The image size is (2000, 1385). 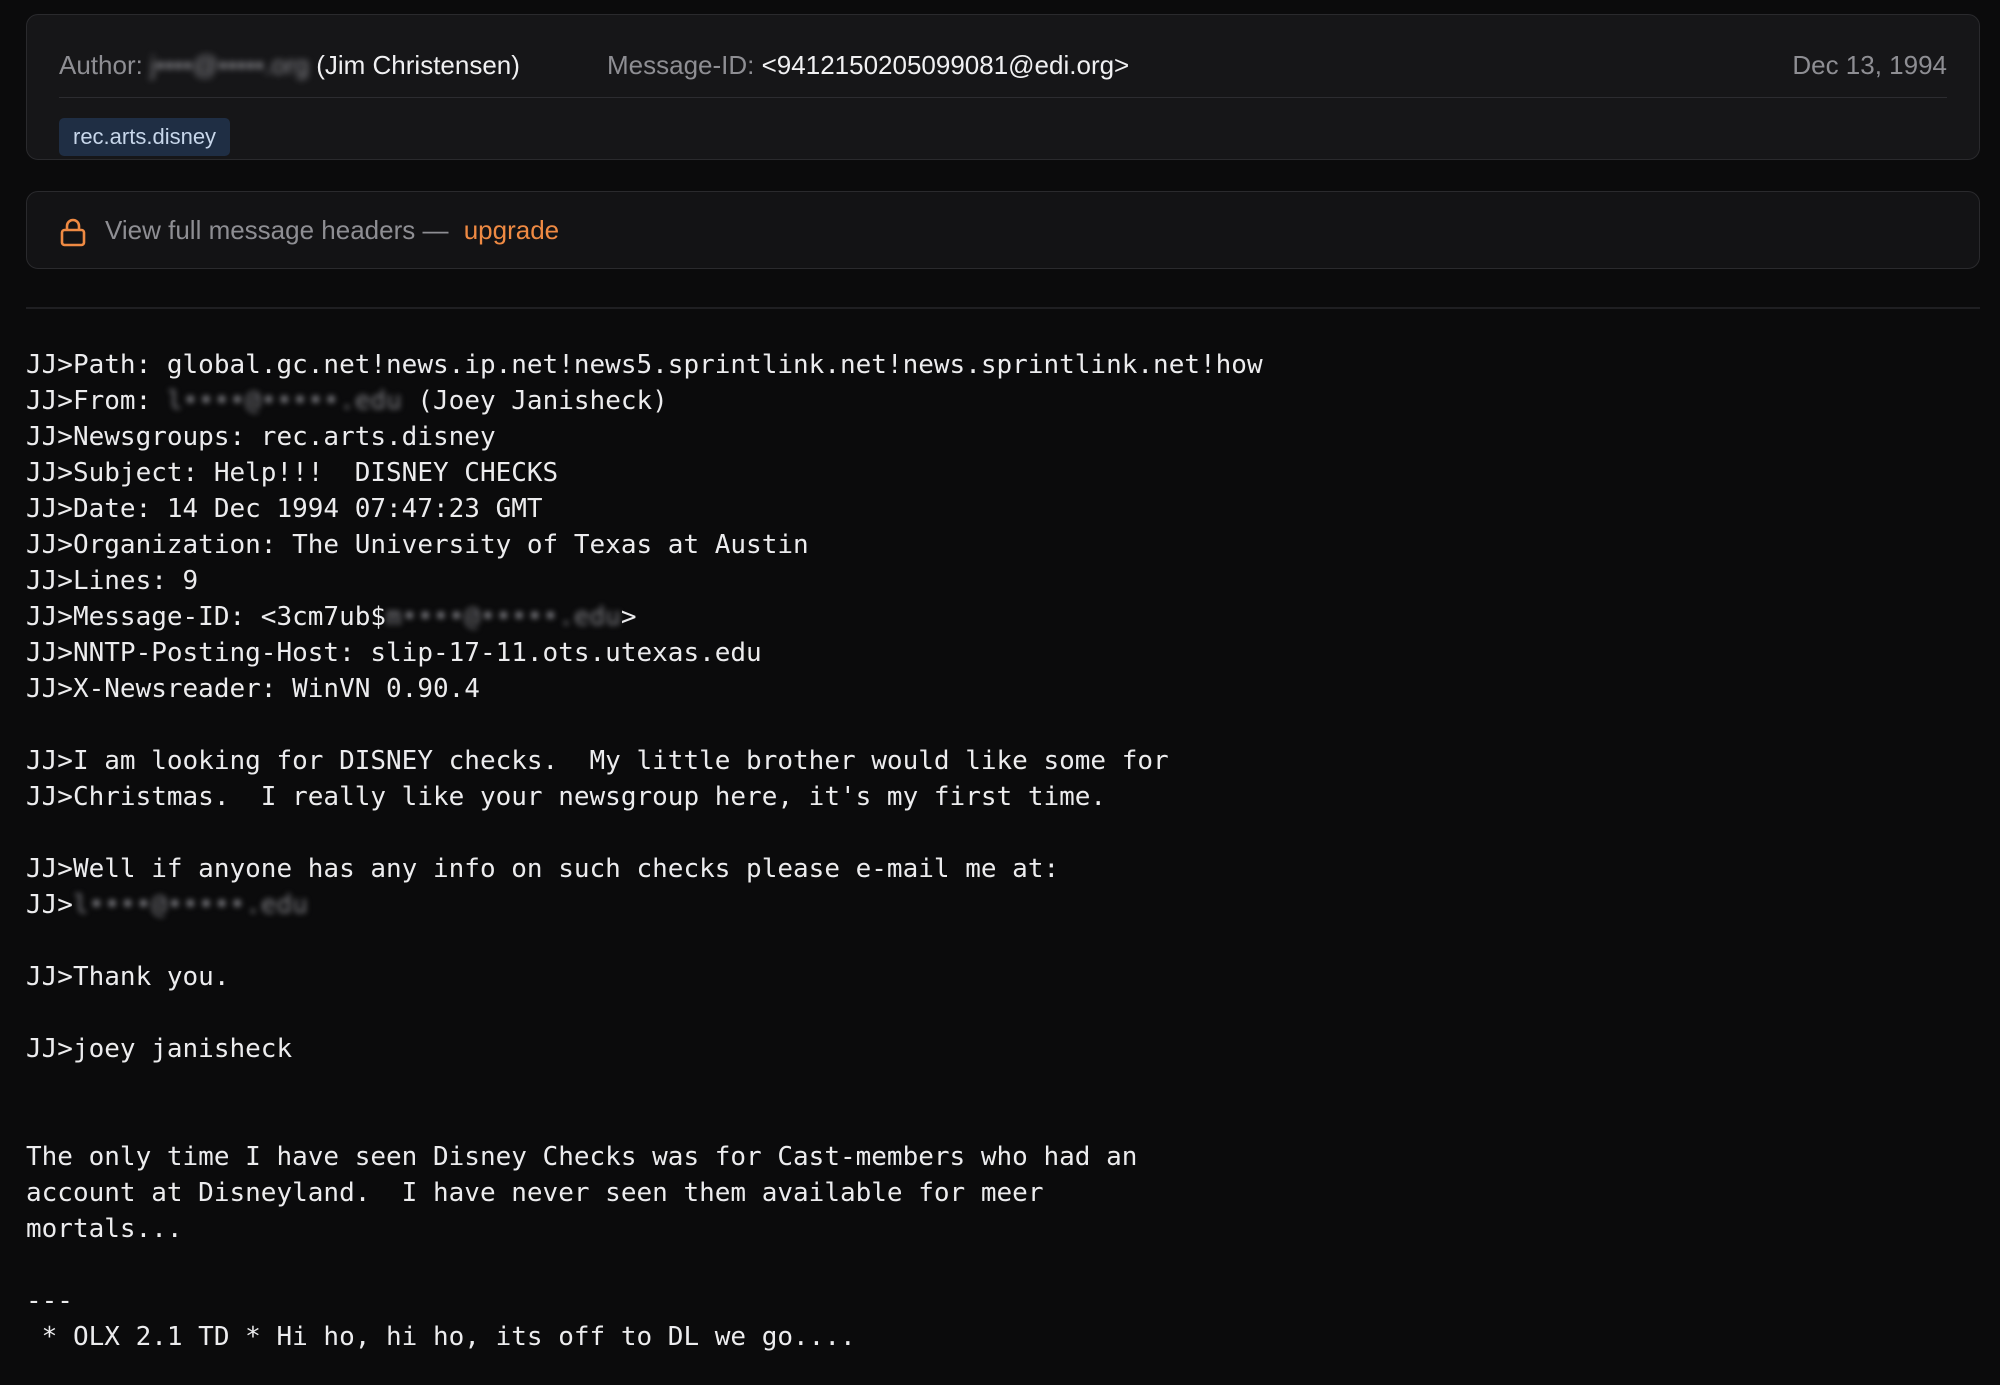 I want to click on message-id-field: Message-ID: <9412150205099081@edi.org>, so click(x=868, y=65).